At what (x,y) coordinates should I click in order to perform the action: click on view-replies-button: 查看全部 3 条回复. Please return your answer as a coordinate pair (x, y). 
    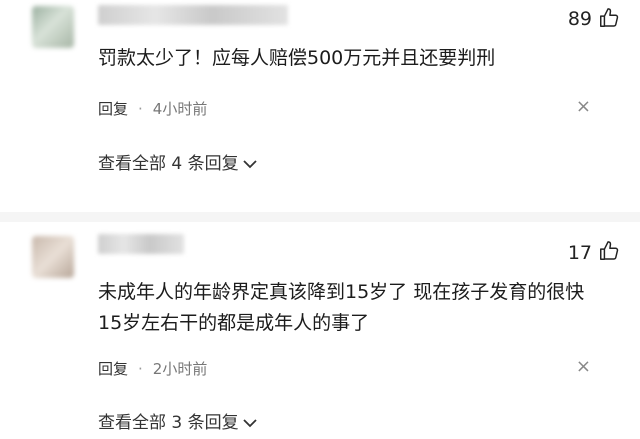
    Looking at the image, I should click on (177, 420).